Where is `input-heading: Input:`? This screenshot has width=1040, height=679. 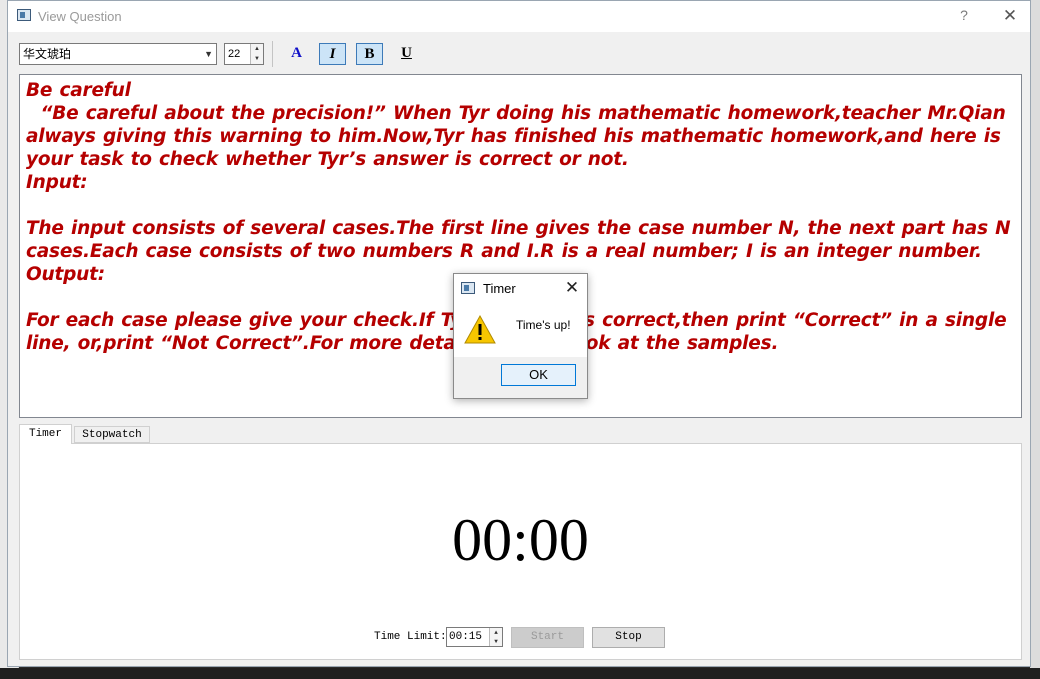 input-heading: Input: is located at coordinates (57, 182).